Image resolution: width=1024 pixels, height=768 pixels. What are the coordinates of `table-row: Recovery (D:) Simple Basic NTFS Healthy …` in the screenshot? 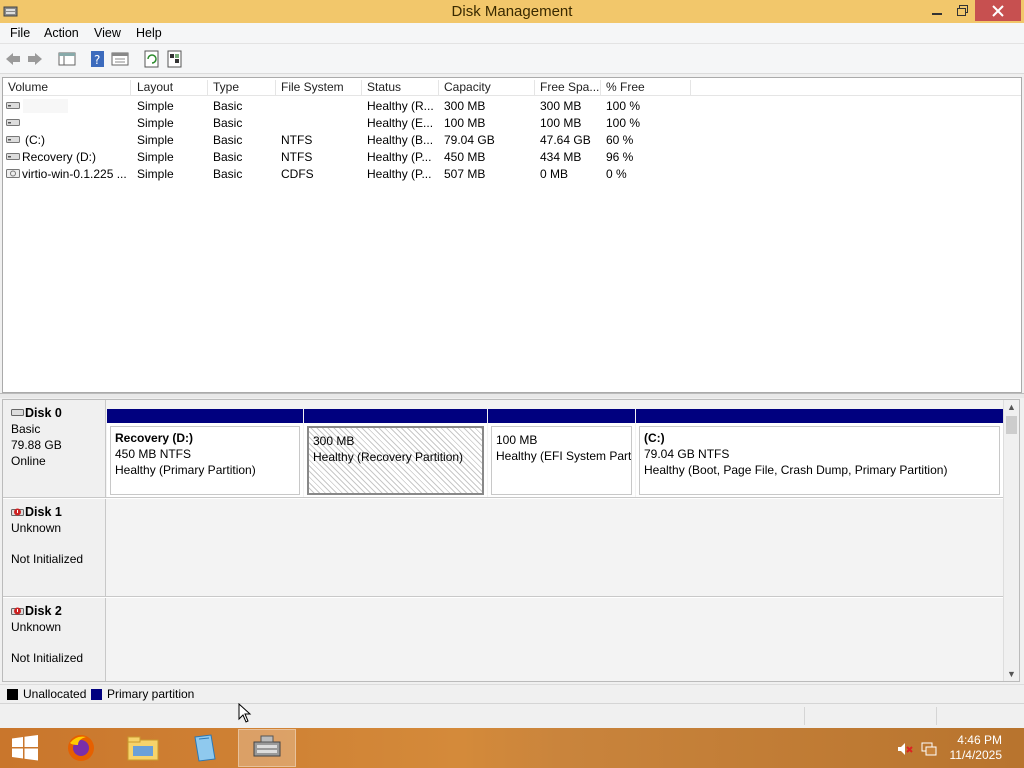 It's located at (512, 156).